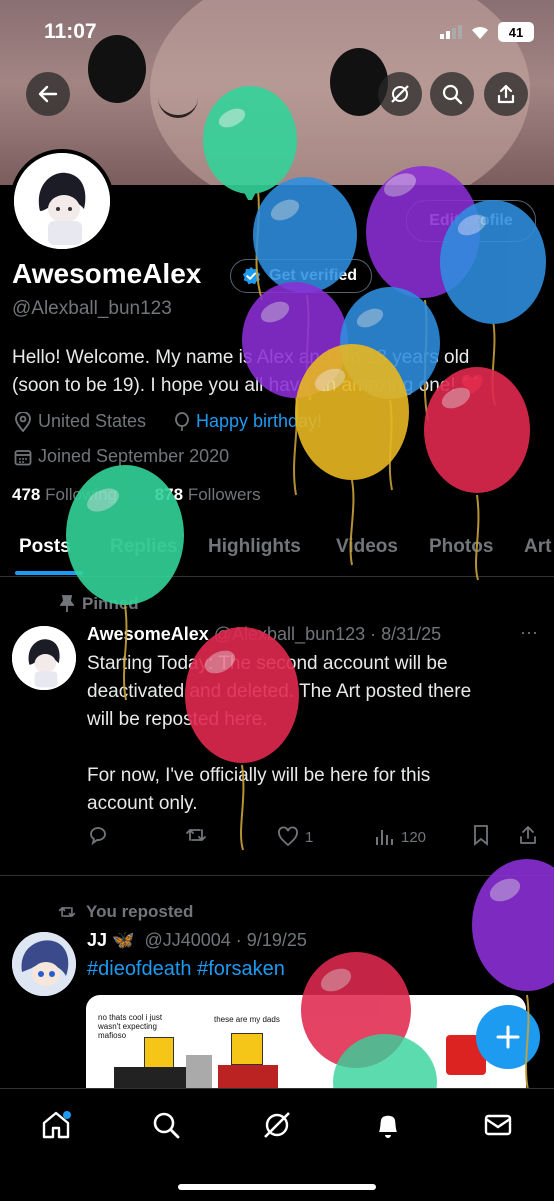  I want to click on post-divider, so click(277, 875).